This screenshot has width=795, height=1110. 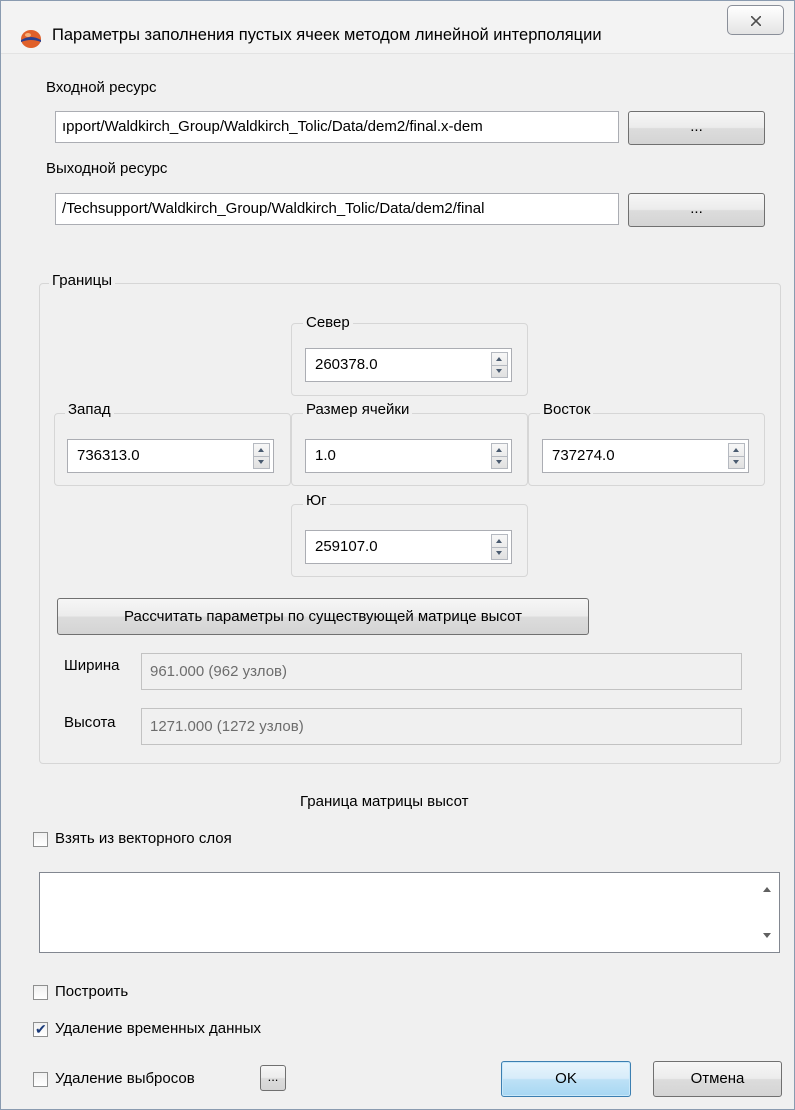 What do you see at coordinates (170, 456) in the screenshot?
I see `west-spinbox: 736313.0` at bounding box center [170, 456].